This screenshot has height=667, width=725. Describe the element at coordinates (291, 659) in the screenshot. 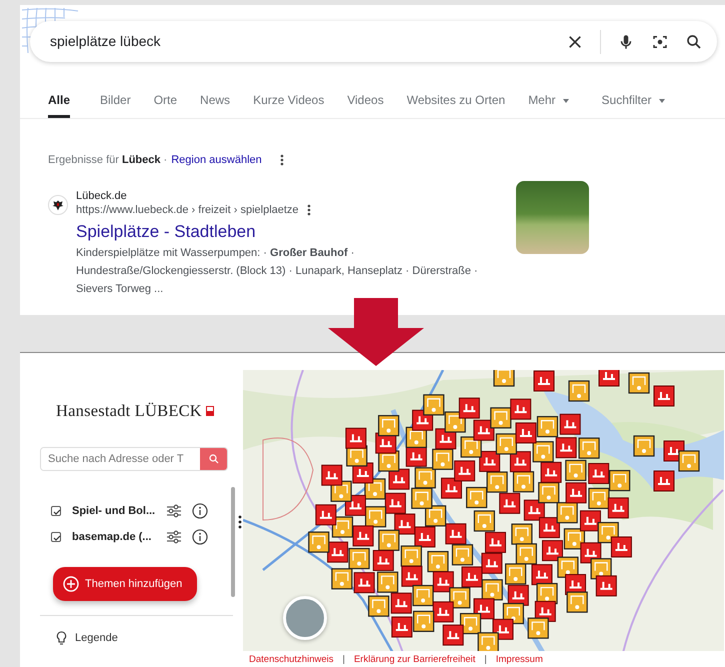

I see `footer-link: Datenschutzhinweis` at that location.